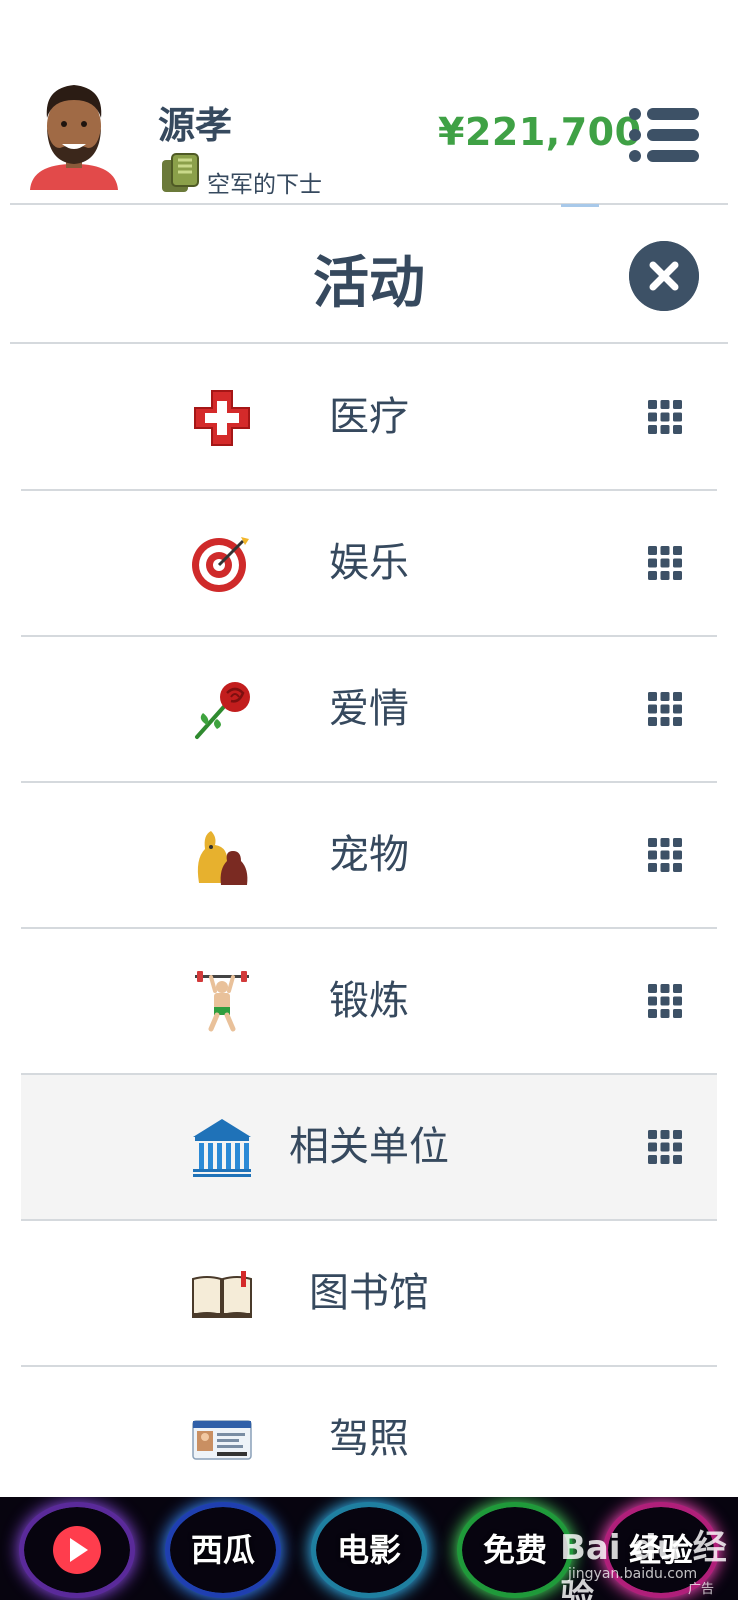 The image size is (738, 1618). I want to click on activity-label: 相关单位, so click(369, 1147).